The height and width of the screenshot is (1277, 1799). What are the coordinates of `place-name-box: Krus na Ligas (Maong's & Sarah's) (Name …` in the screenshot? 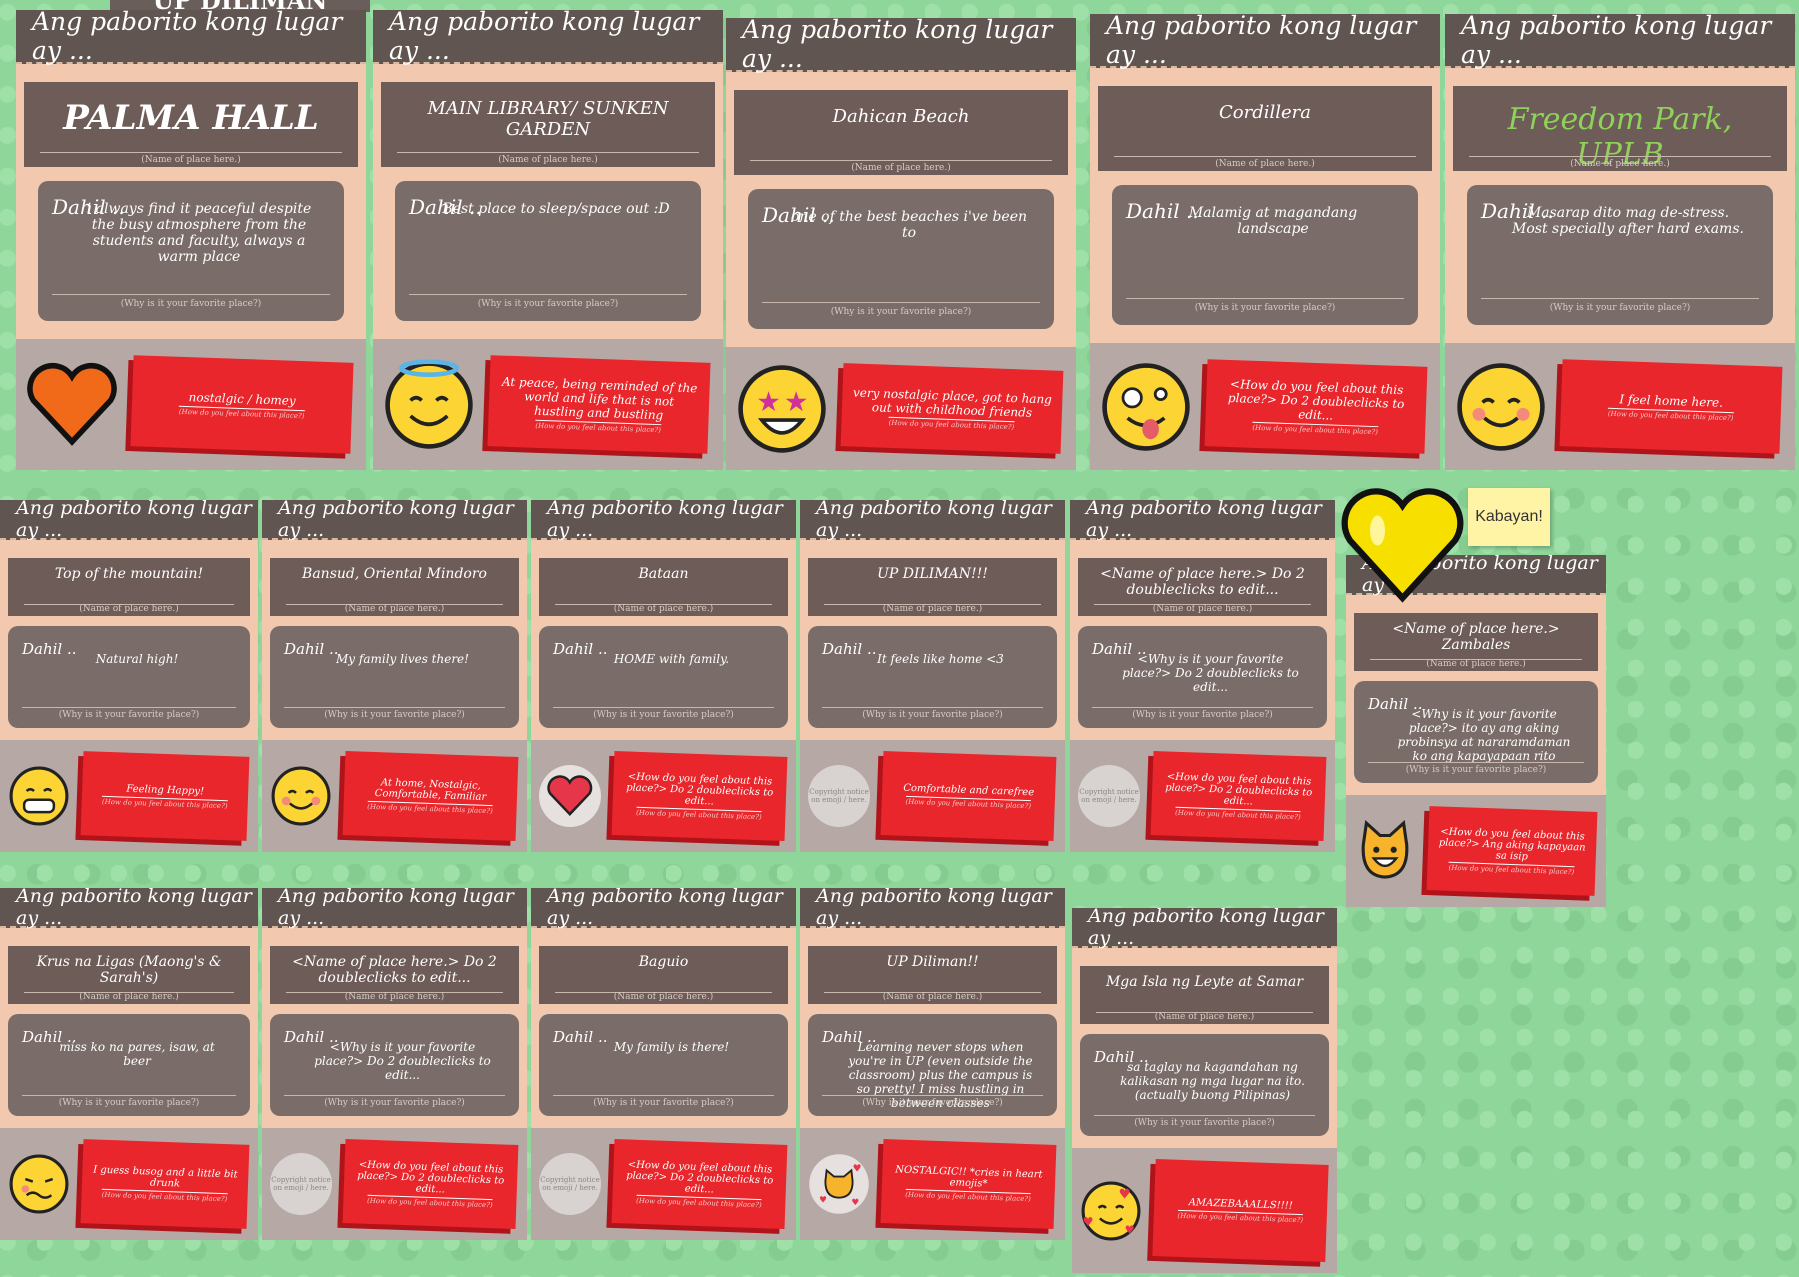 It's located at (129, 975).